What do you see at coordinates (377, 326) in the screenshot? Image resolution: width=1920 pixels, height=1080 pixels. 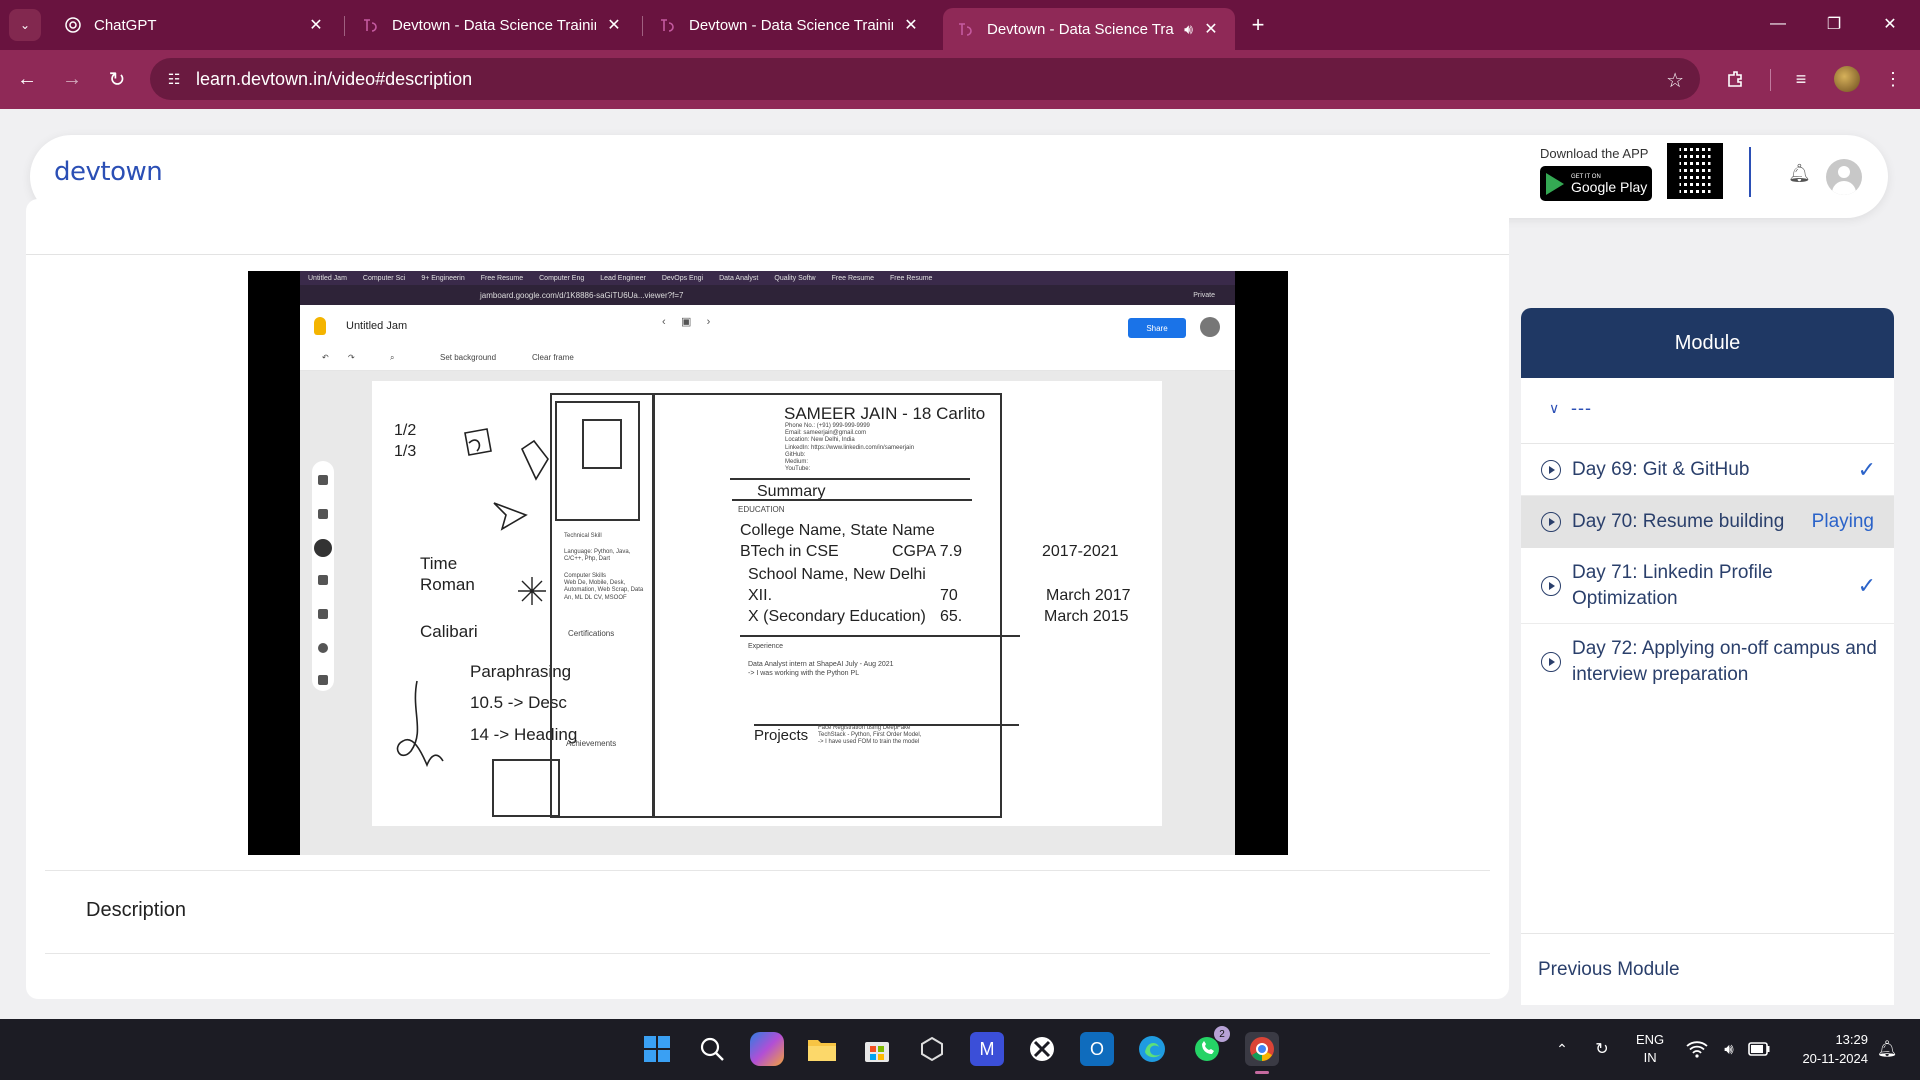 I see `jam-title: Untitled Jam` at bounding box center [377, 326].